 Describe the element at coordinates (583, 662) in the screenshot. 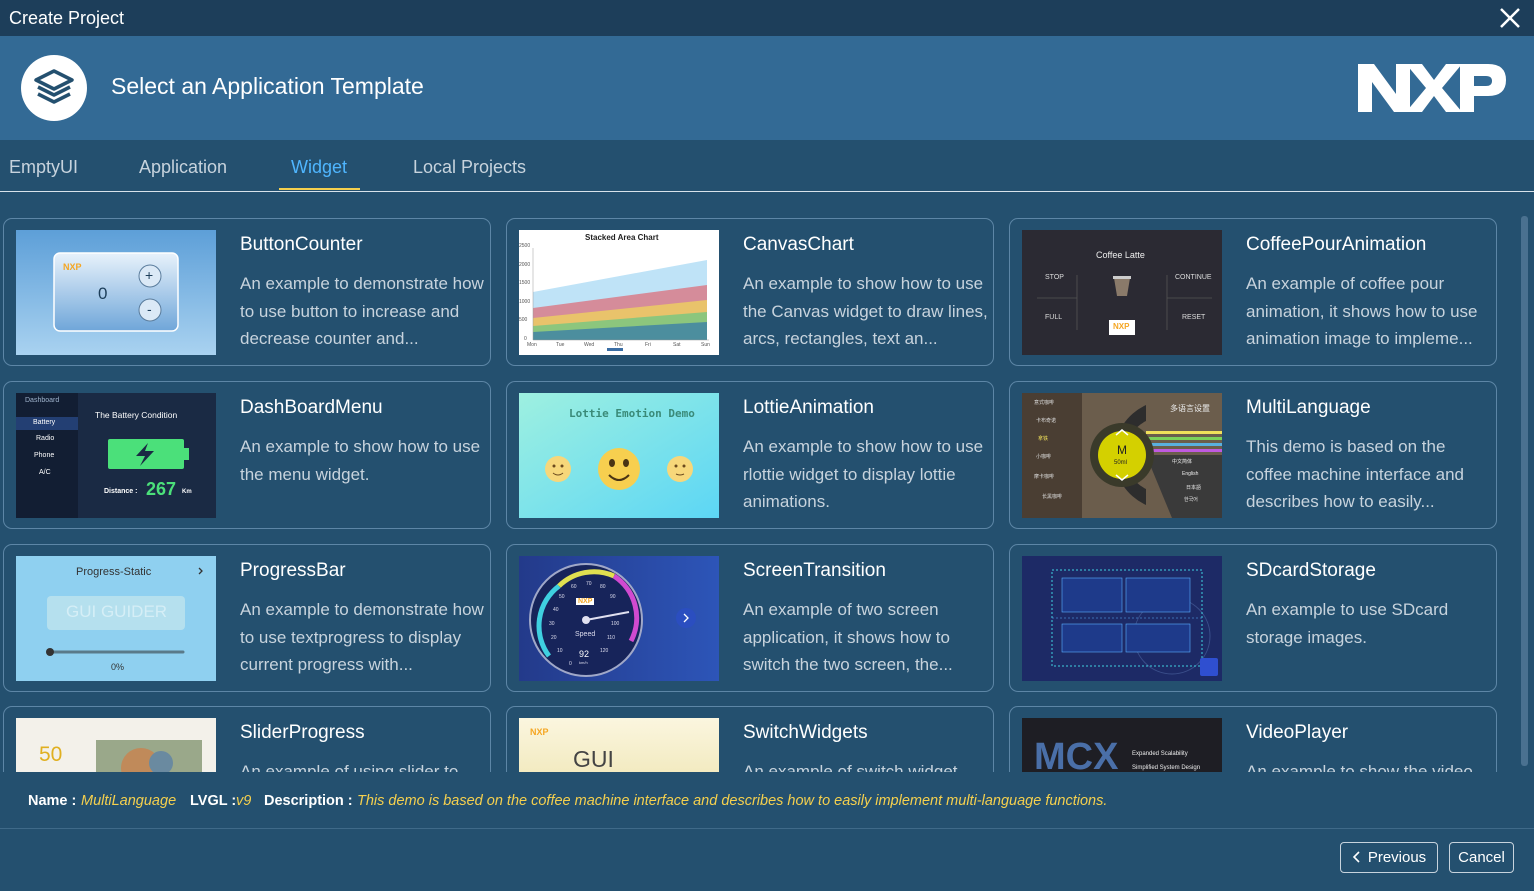

I see `speed-unit: km/h` at that location.